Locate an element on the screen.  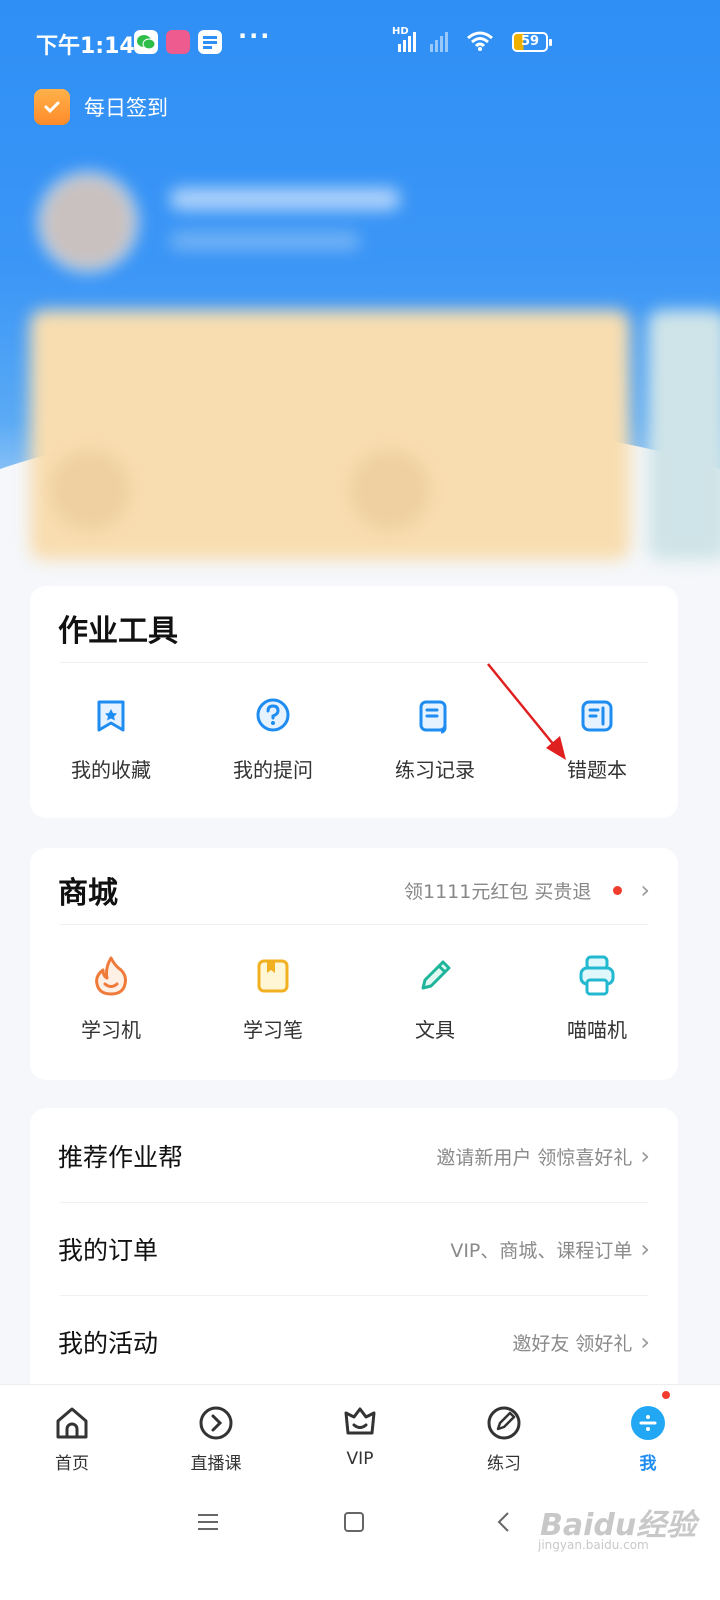
mall-grid: 学习机 学习笔 文具 喵喵机 is located at coordinates (354, 998).